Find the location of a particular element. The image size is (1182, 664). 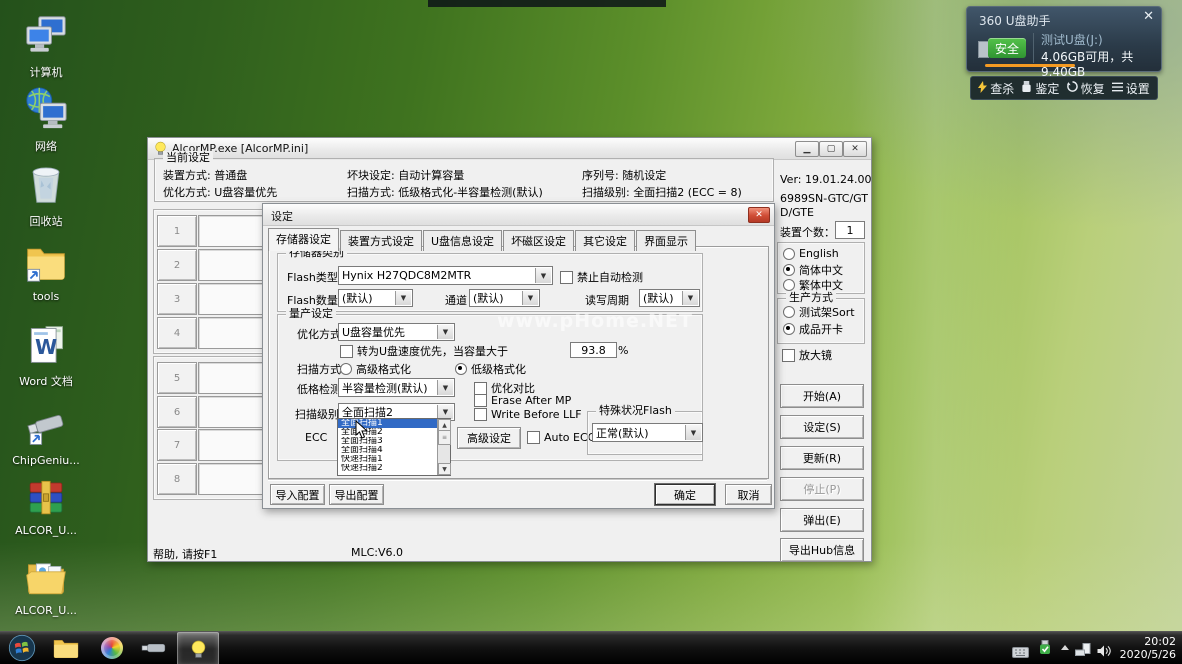

window-titlebar: AlcorMP.exe [AlcorMP.ini] ▁ ▢ ✕ is located at coordinates (509, 149).